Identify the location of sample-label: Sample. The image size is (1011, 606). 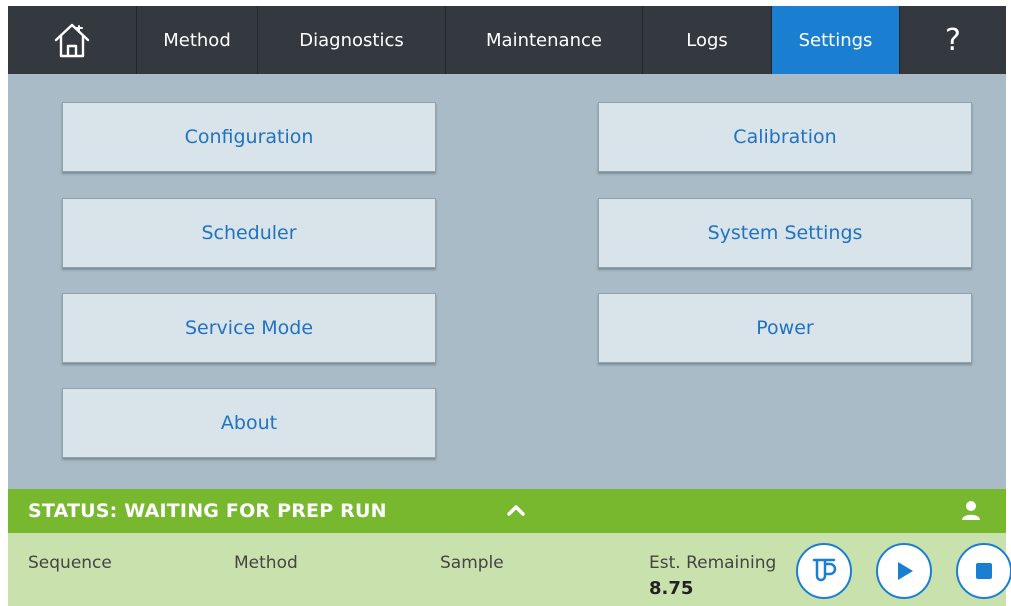
(472, 563).